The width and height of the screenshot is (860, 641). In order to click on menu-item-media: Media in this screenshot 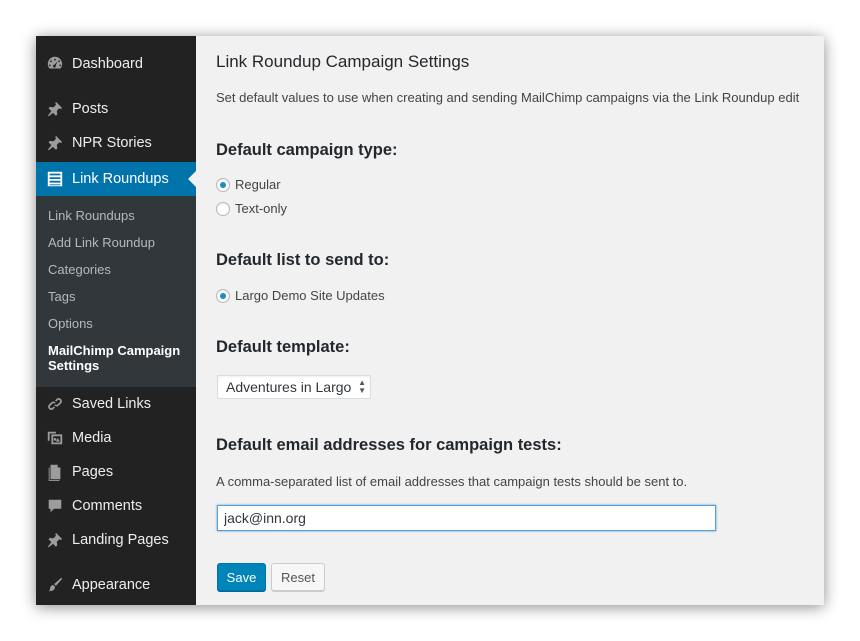, I will do `click(116, 438)`.